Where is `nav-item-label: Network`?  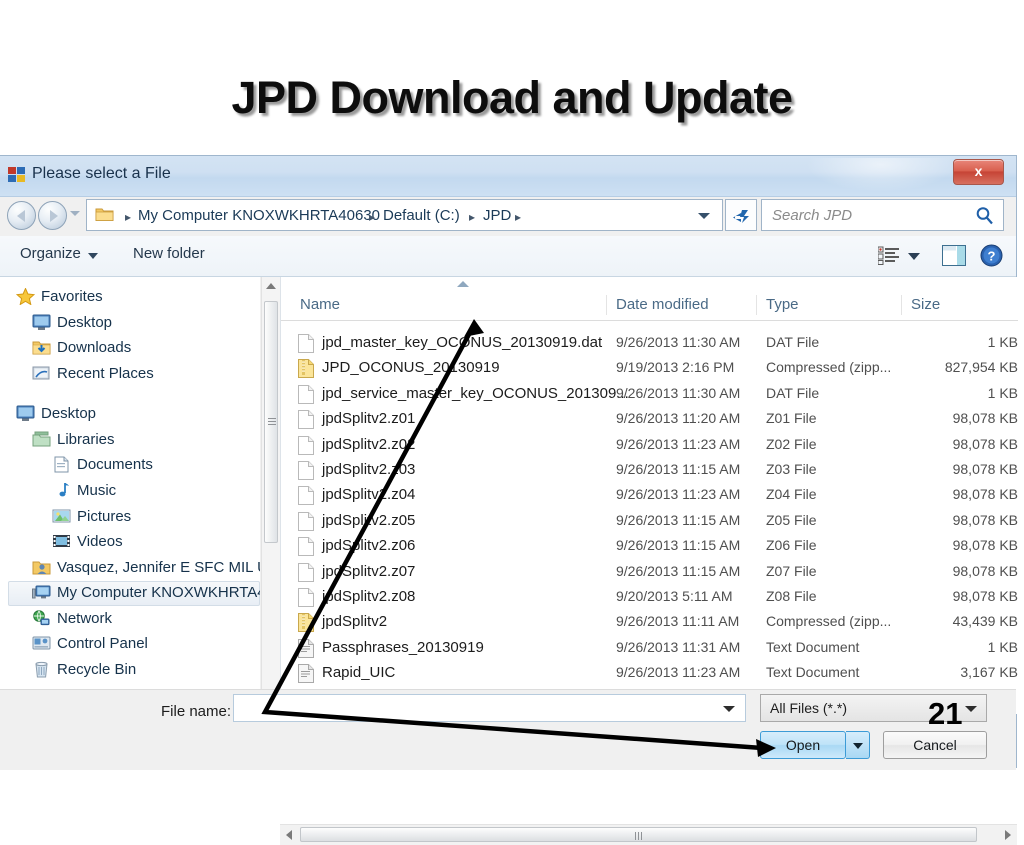
nav-item-label: Network is located at coordinates (85, 618).